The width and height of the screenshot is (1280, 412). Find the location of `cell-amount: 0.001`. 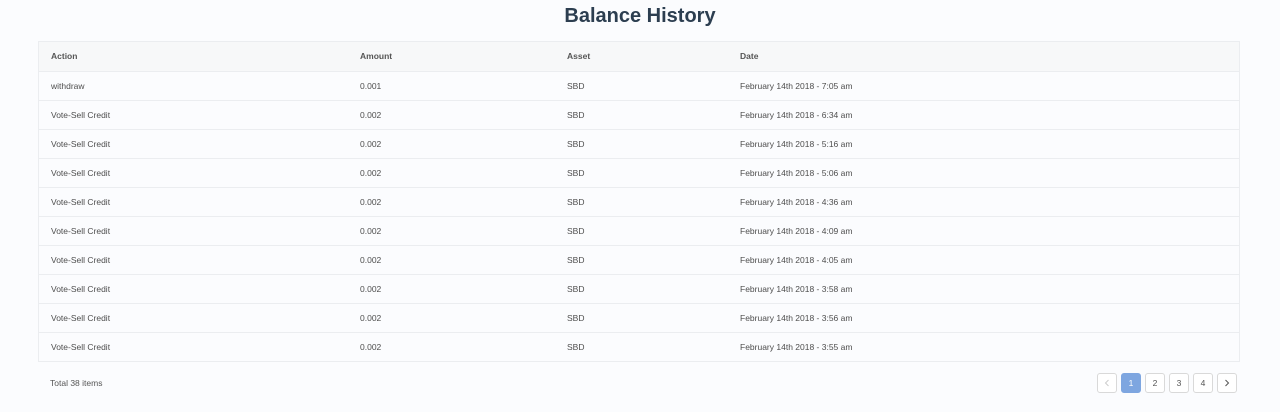

cell-amount: 0.001 is located at coordinates (451, 86).